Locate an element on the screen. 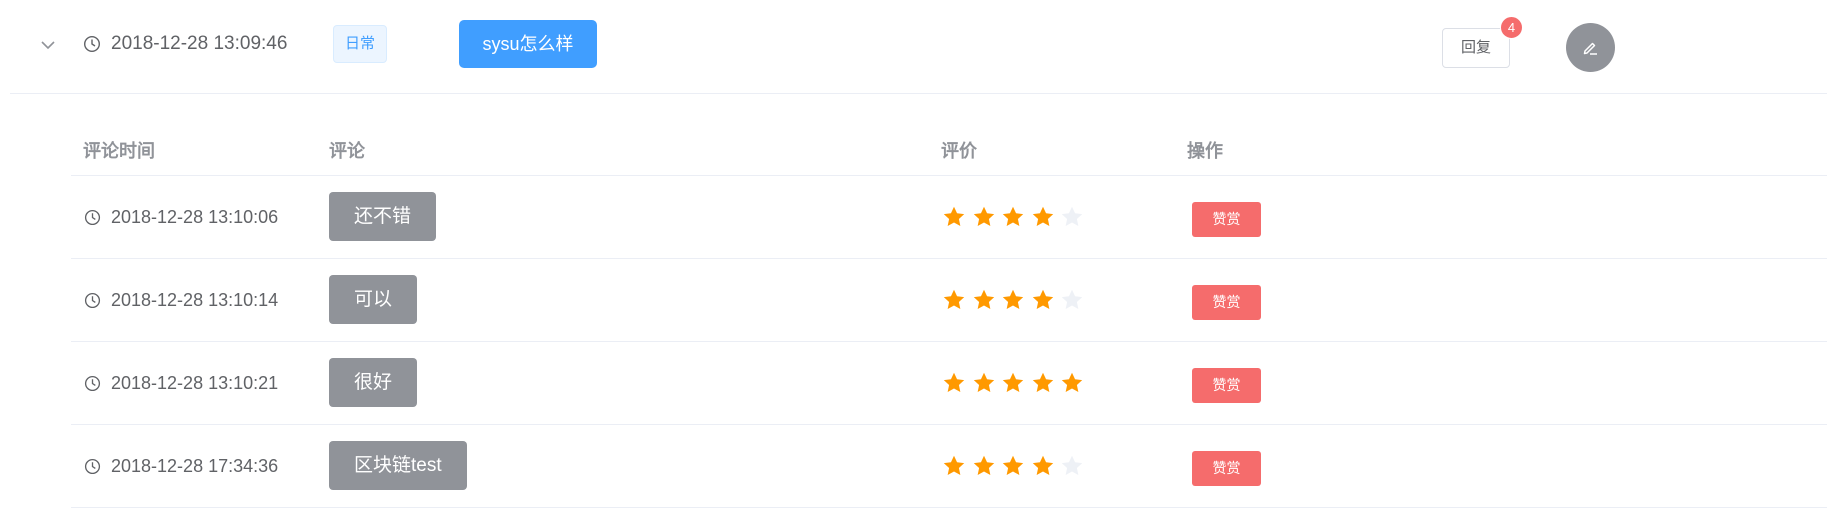 This screenshot has width=1827, height=527. comment-time: 2018-12-28 13:10:14 is located at coordinates (195, 300).